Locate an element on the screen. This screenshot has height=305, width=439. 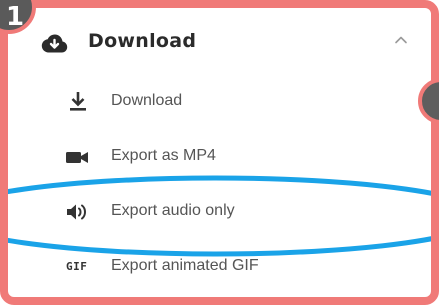
download-section-header: Download is located at coordinates (219, 44).